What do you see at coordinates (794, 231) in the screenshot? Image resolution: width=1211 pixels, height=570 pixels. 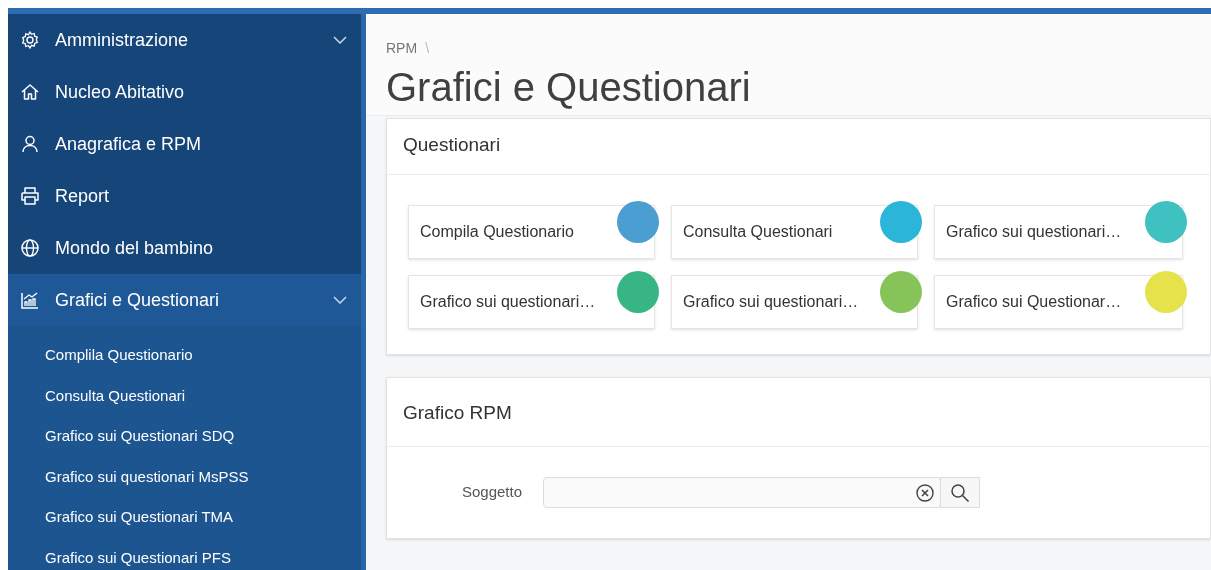 I see `questionnaire-tile: Consulta Questionari` at bounding box center [794, 231].